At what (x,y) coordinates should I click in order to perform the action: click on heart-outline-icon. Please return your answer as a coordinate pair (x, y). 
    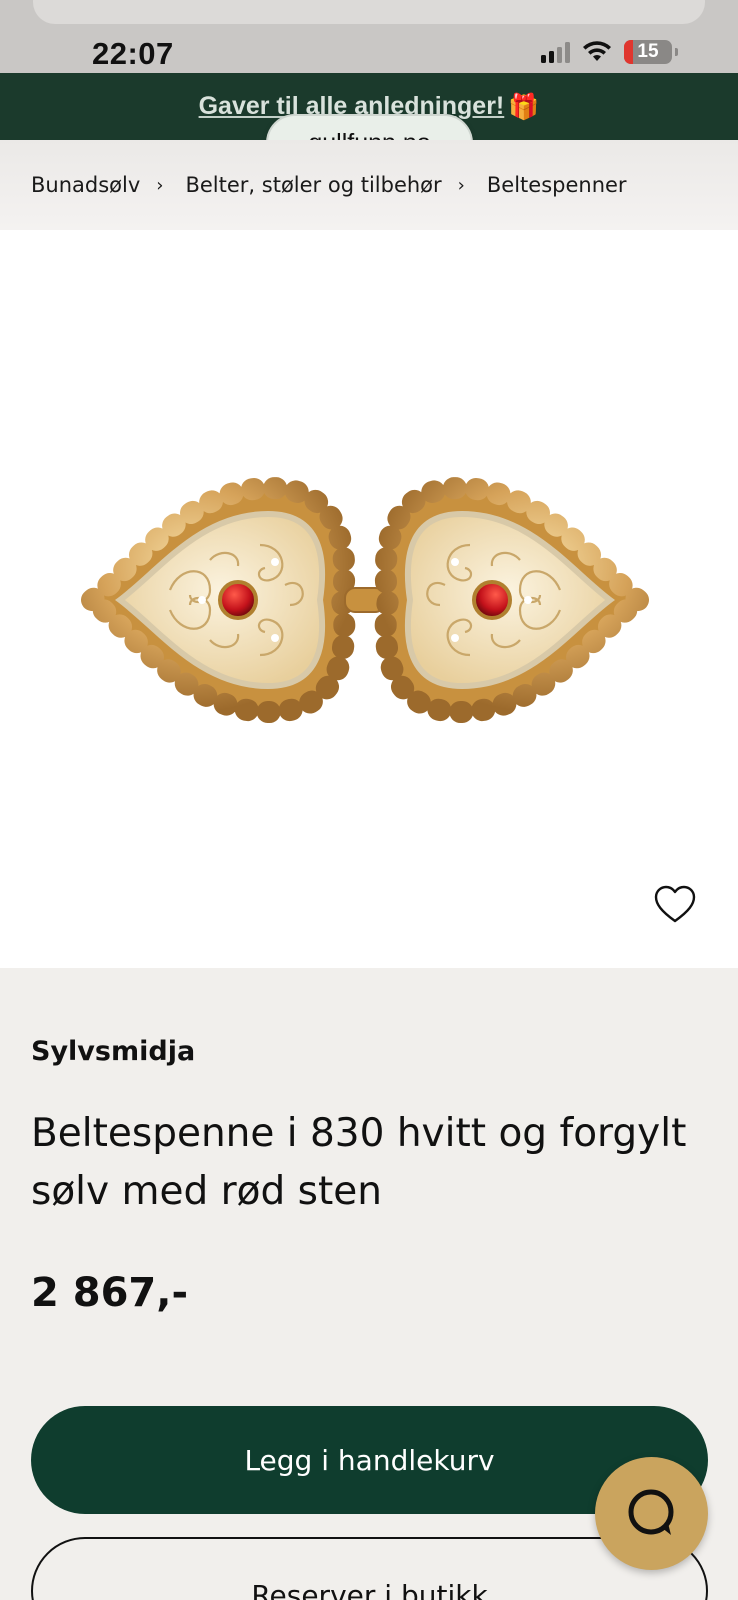
    Looking at the image, I should click on (675, 905).